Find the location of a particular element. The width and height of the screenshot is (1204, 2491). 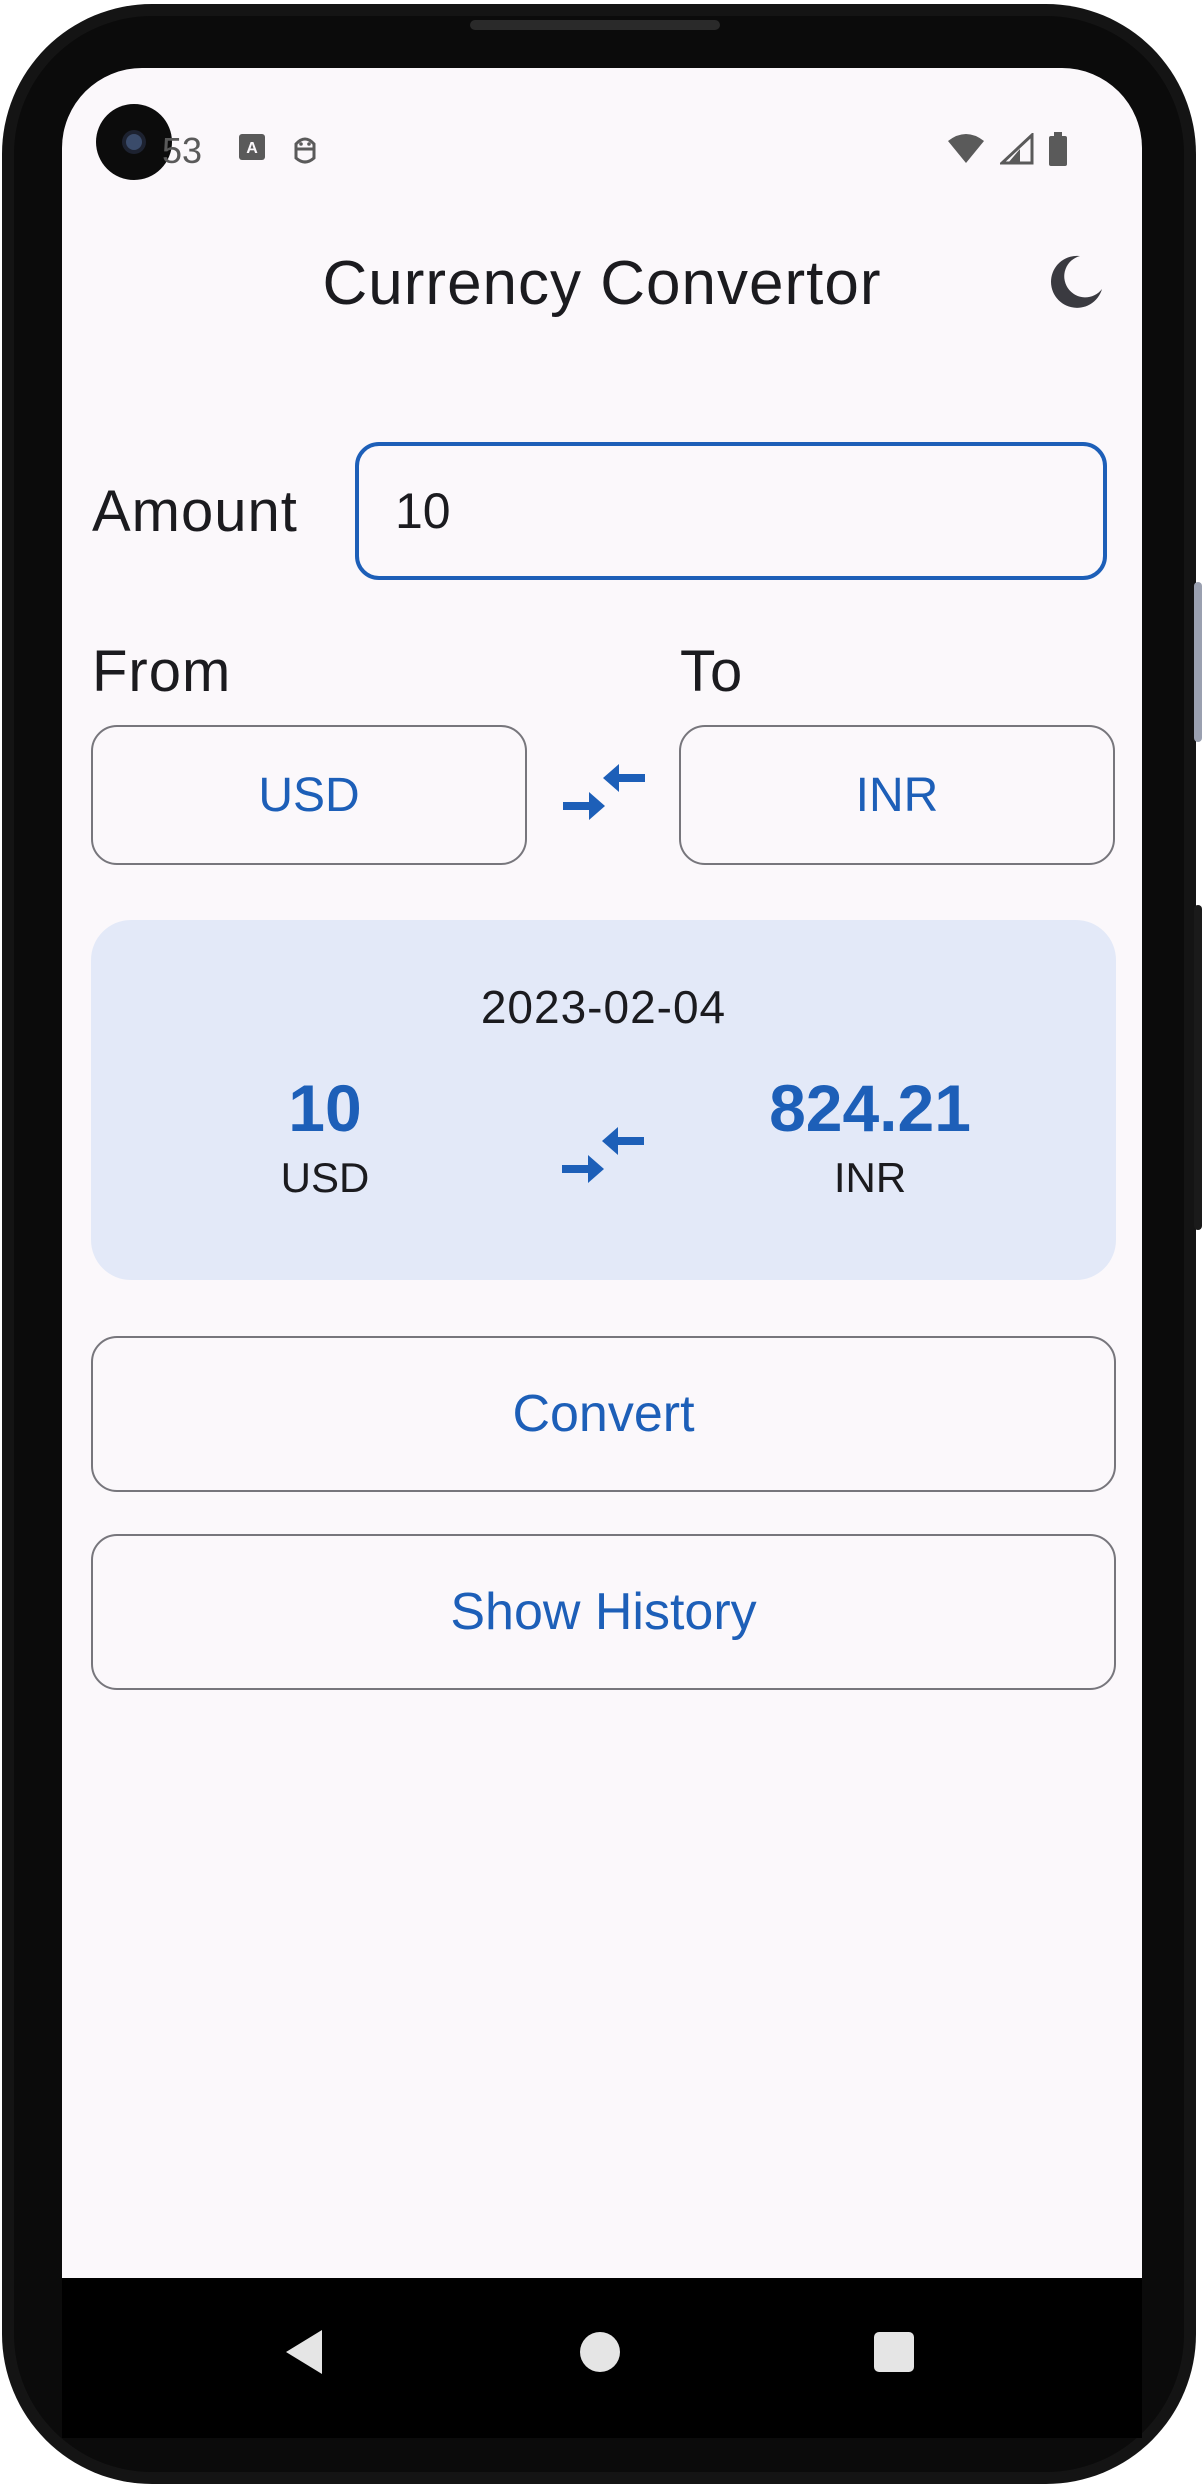

system-navigation-bar is located at coordinates (602, 2358).